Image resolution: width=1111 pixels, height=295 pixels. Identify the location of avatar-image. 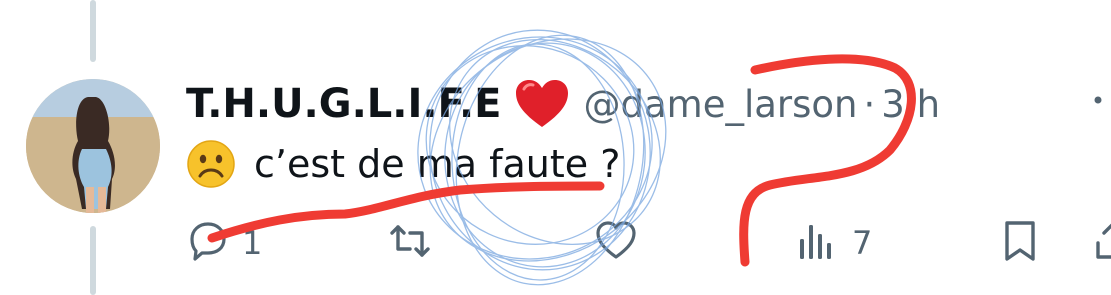
(93, 146).